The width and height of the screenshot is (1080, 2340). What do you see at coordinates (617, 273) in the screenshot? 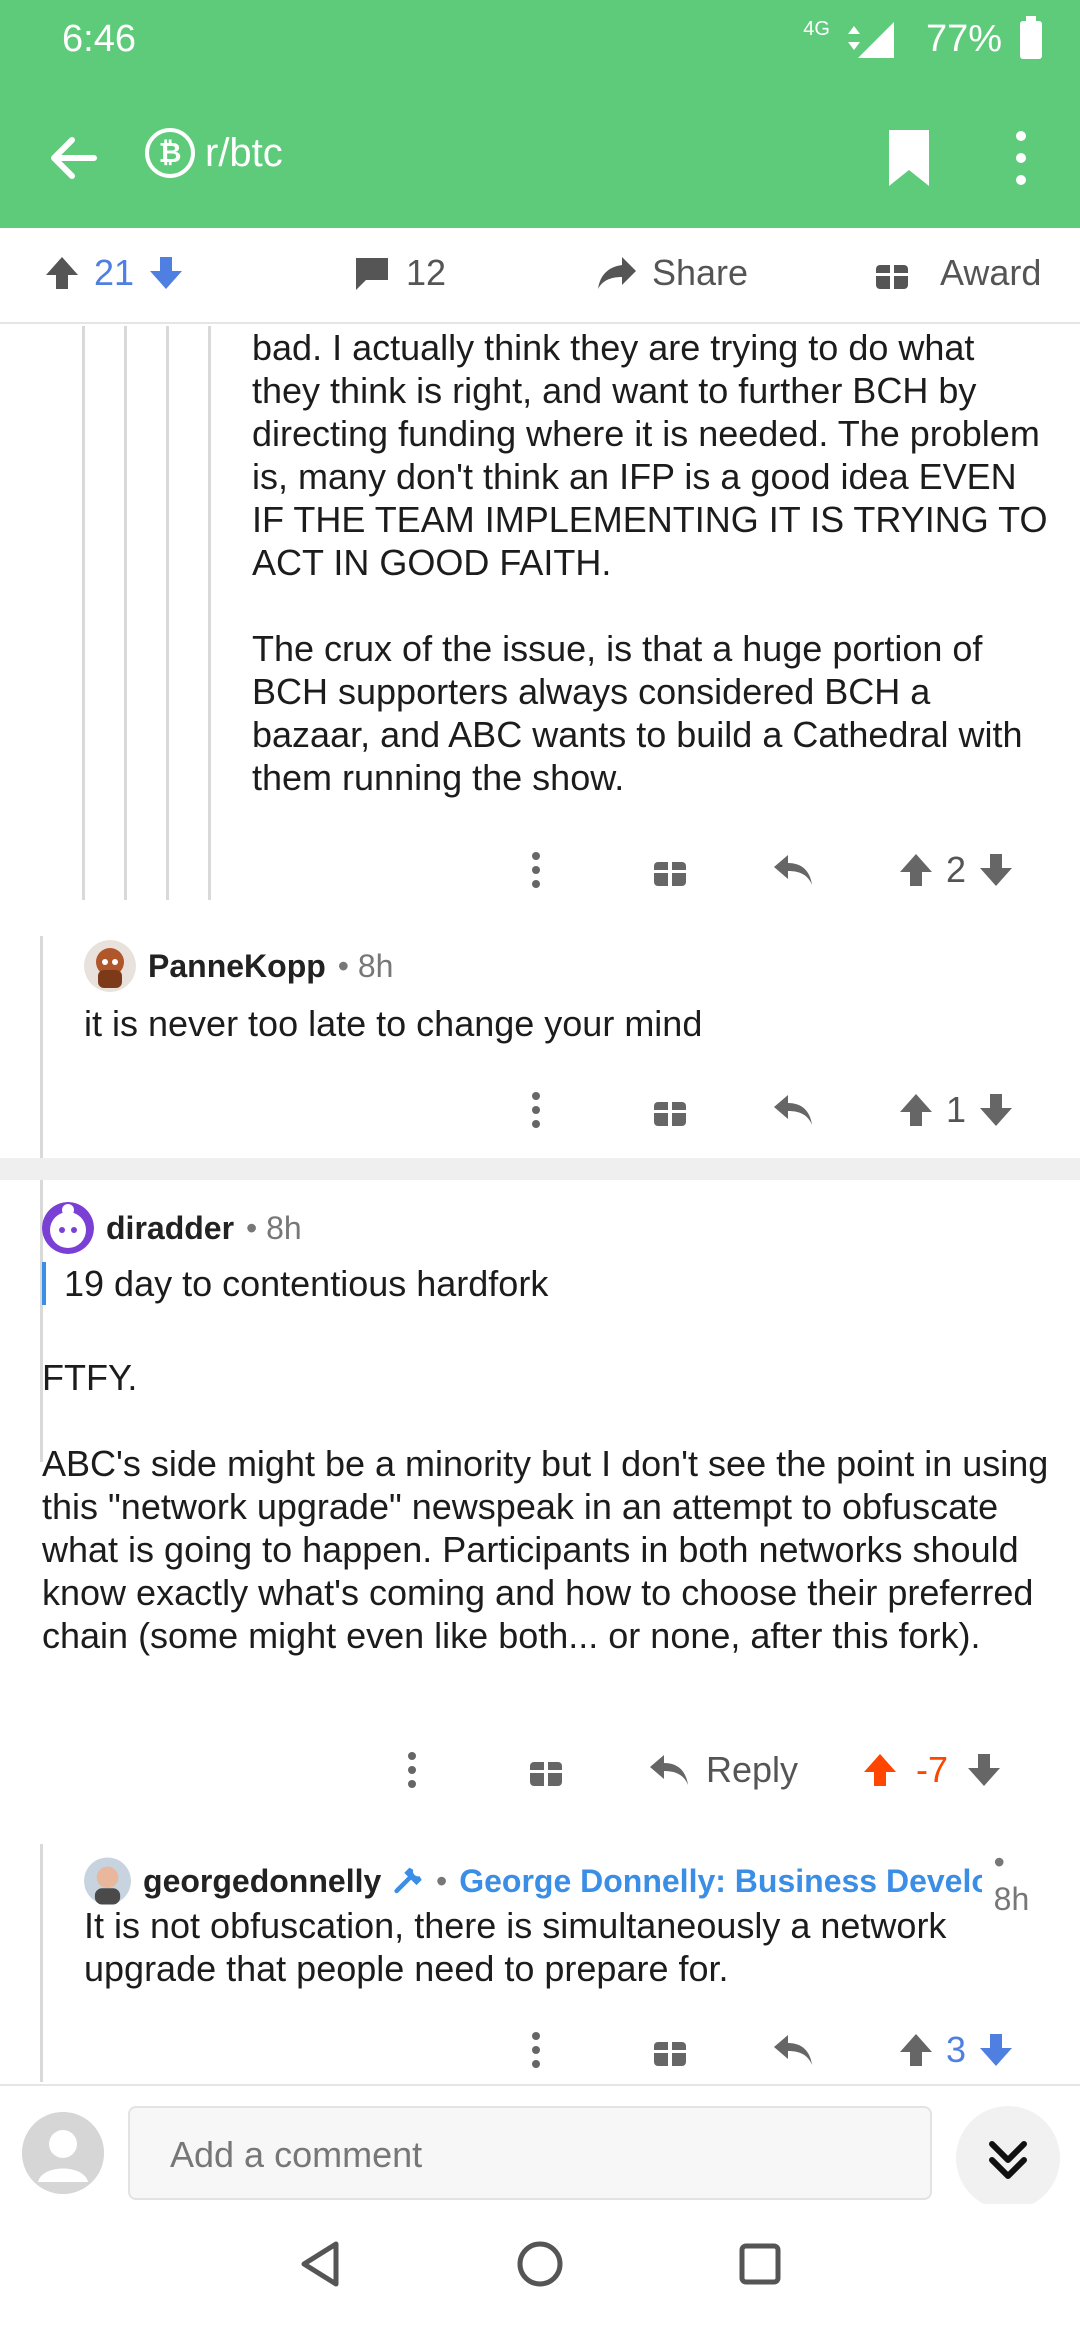
I see `share-icon` at bounding box center [617, 273].